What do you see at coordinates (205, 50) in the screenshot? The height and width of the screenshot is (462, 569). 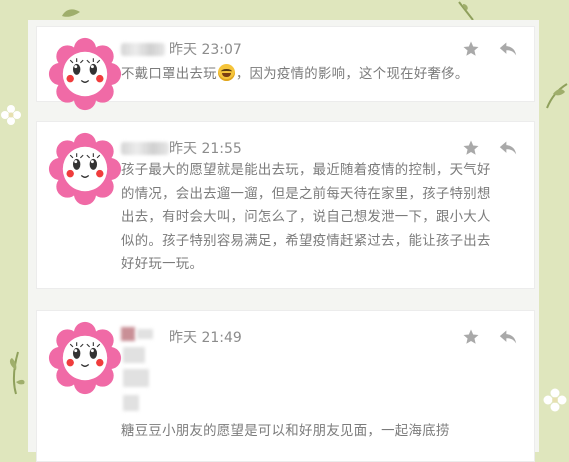 I see `comment-time: 昨天 23:07` at bounding box center [205, 50].